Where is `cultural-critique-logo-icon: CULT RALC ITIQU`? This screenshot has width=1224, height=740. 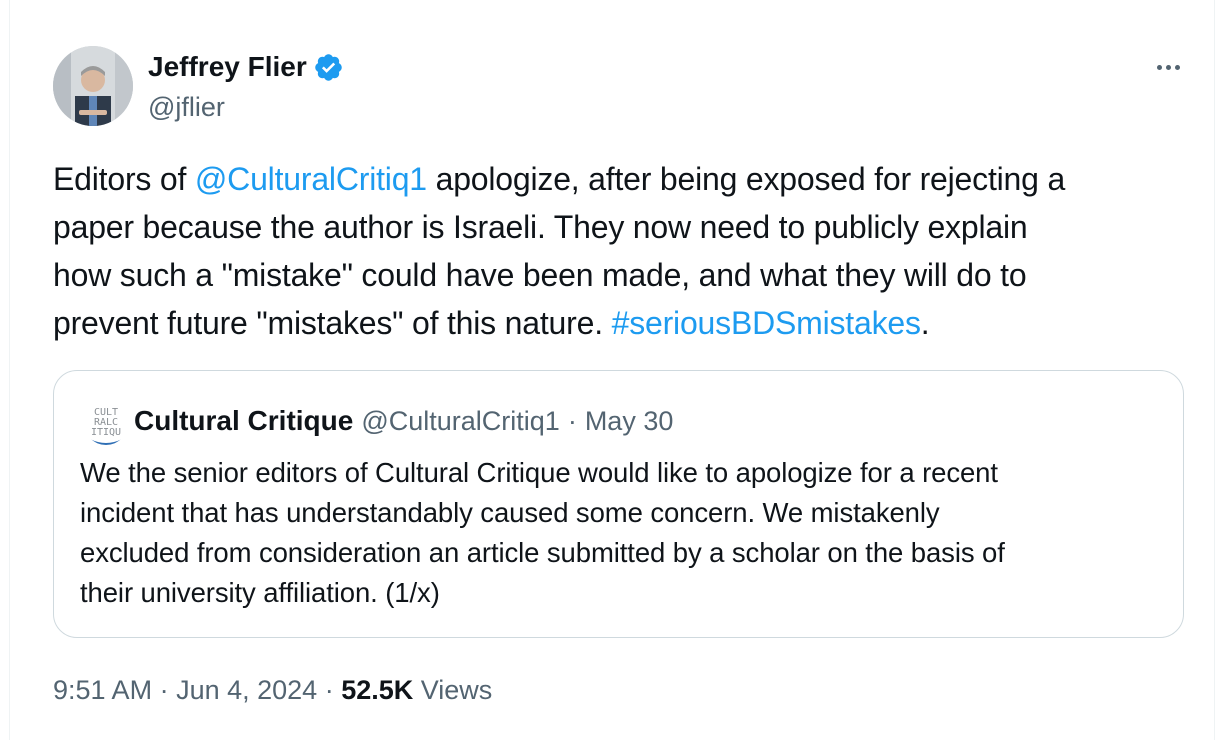
cultural-critique-logo-icon: CULT RALC ITIQU is located at coordinates (106, 423).